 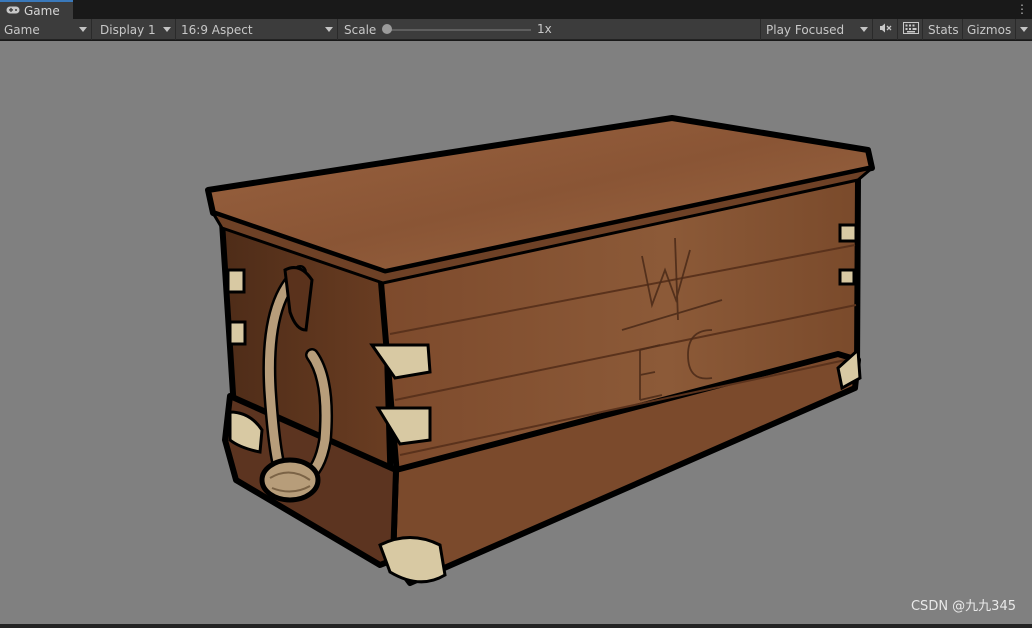 I want to click on gizmos-divider, so click(x=1015, y=29).